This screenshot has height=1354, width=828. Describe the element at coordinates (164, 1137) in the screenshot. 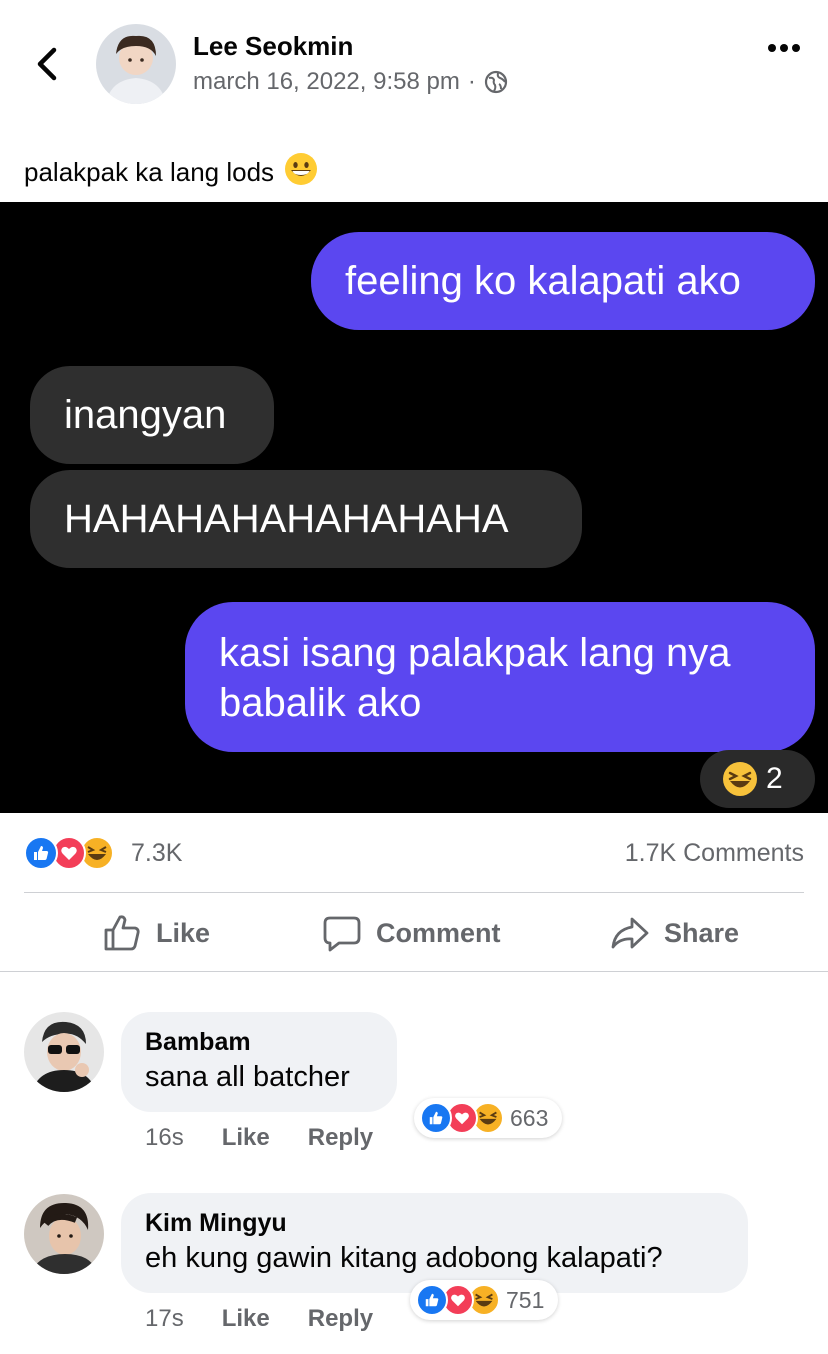

I see `comment-time: 16s` at that location.